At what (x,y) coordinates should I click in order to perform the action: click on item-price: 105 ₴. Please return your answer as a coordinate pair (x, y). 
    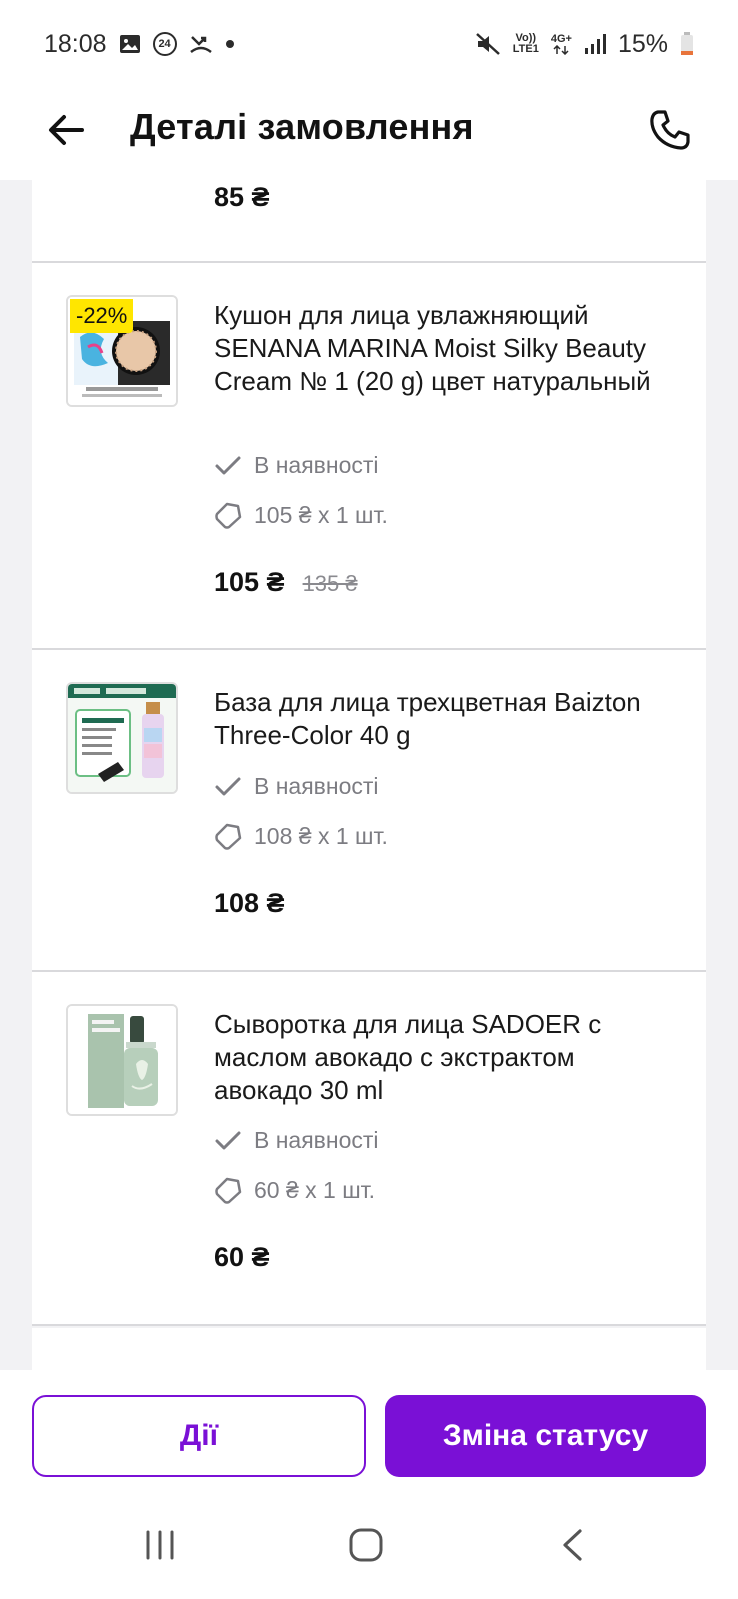
    Looking at the image, I should click on (249, 582).